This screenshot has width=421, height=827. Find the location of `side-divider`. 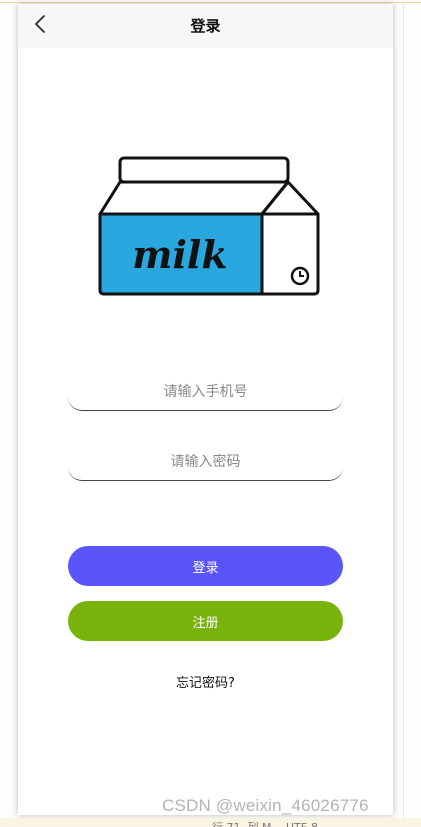

side-divider is located at coordinates (403, 410).